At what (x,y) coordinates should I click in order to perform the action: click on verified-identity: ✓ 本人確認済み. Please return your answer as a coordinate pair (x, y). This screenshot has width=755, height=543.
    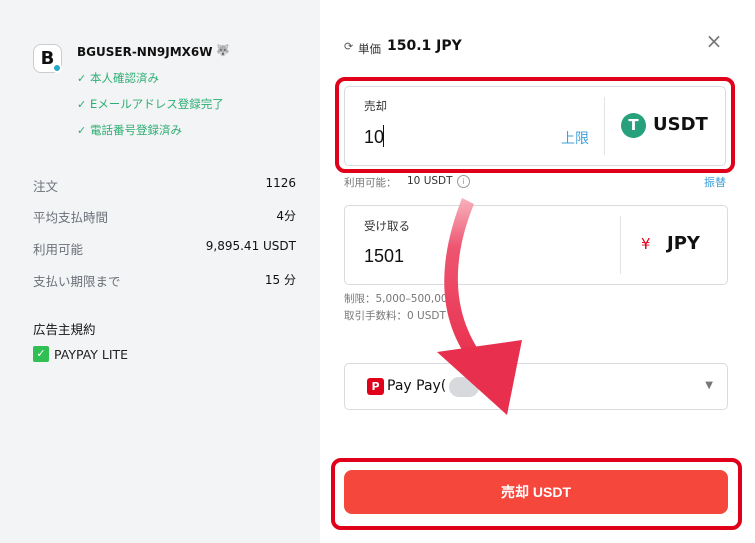
    Looking at the image, I should click on (118, 78).